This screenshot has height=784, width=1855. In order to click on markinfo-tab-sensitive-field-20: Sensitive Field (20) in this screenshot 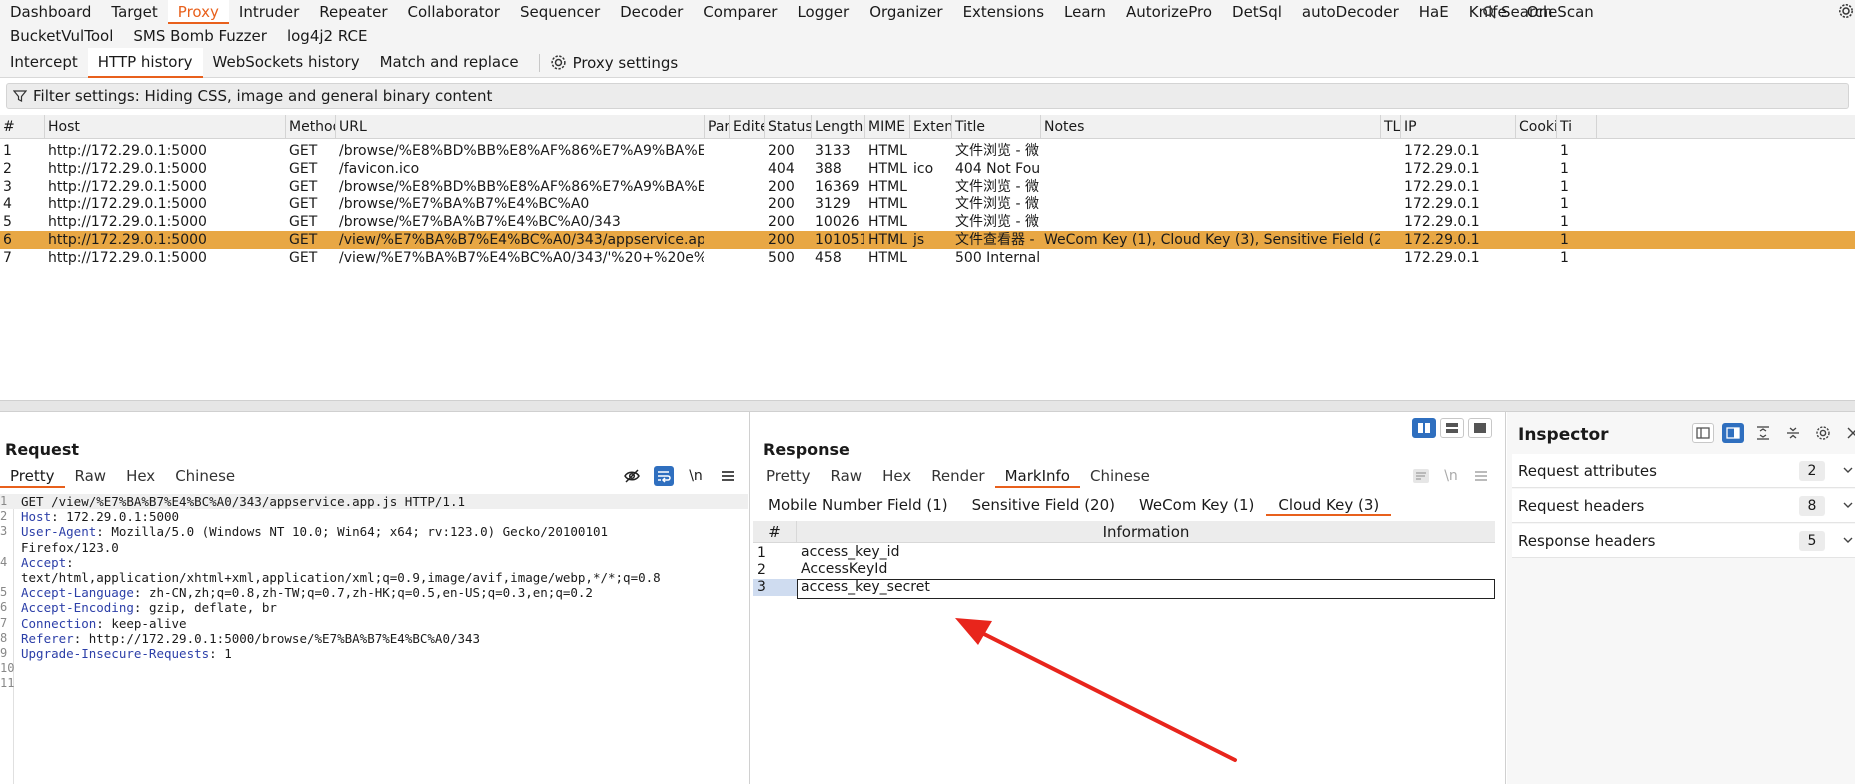, I will do `click(1043, 505)`.